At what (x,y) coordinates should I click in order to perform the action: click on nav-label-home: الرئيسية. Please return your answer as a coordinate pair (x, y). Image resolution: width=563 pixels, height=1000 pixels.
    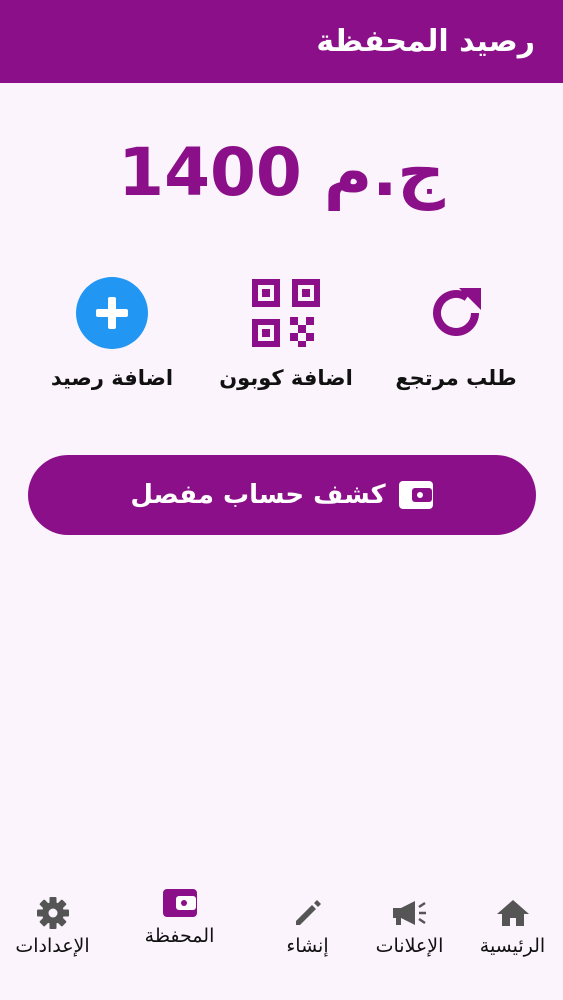
    Looking at the image, I should click on (512, 946).